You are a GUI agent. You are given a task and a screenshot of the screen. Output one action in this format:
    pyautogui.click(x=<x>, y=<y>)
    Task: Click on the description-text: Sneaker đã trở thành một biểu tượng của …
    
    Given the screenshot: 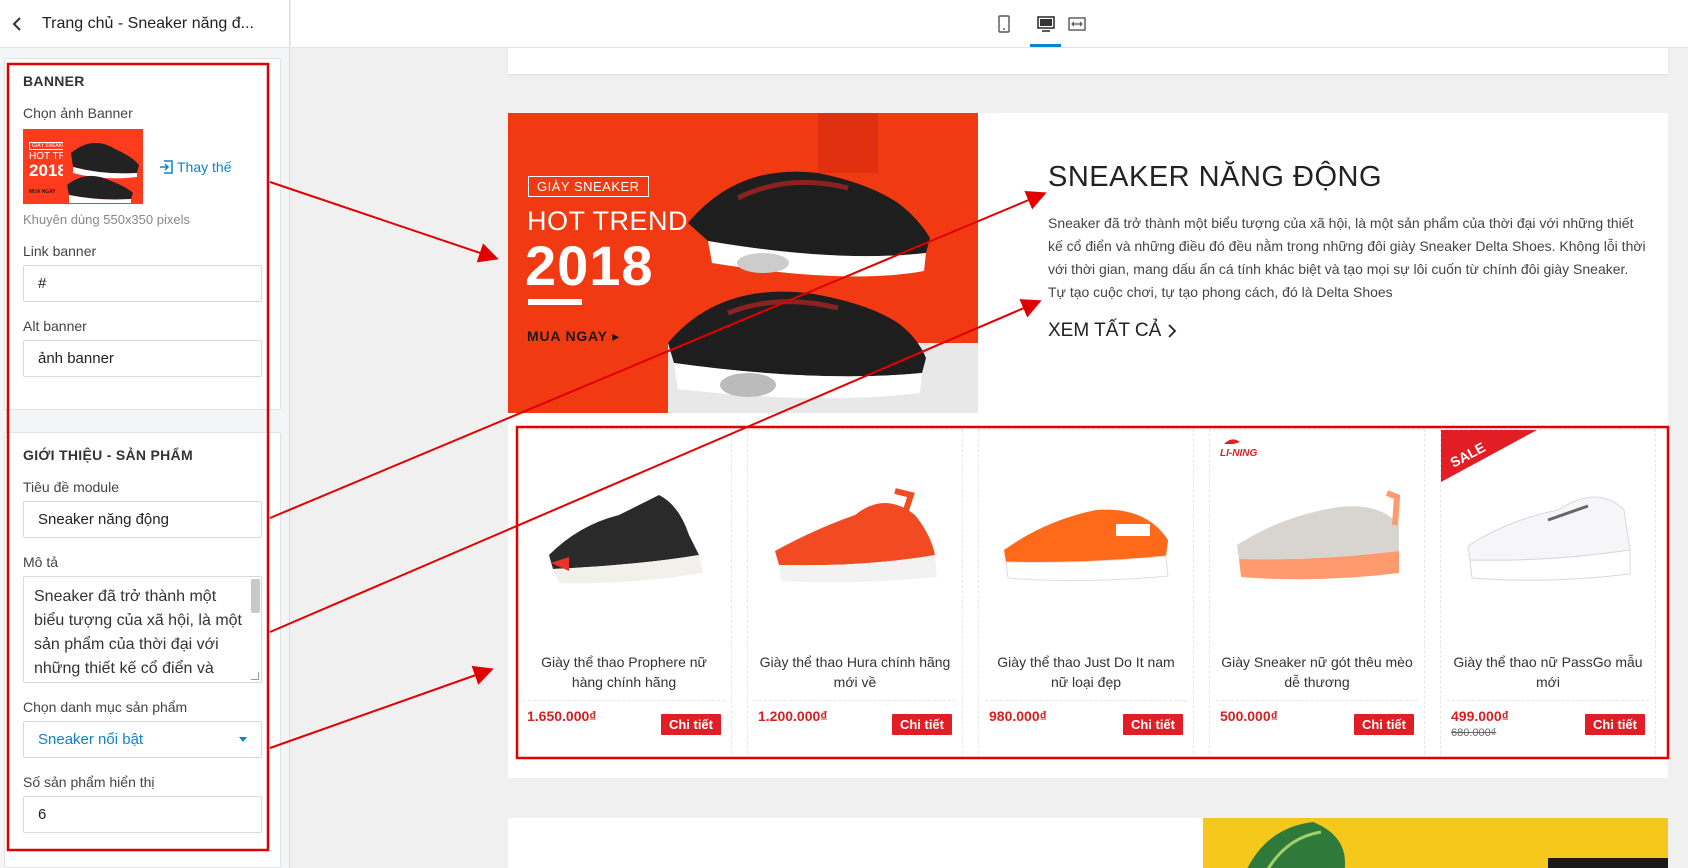 What is the action you would take?
    pyautogui.click(x=138, y=632)
    